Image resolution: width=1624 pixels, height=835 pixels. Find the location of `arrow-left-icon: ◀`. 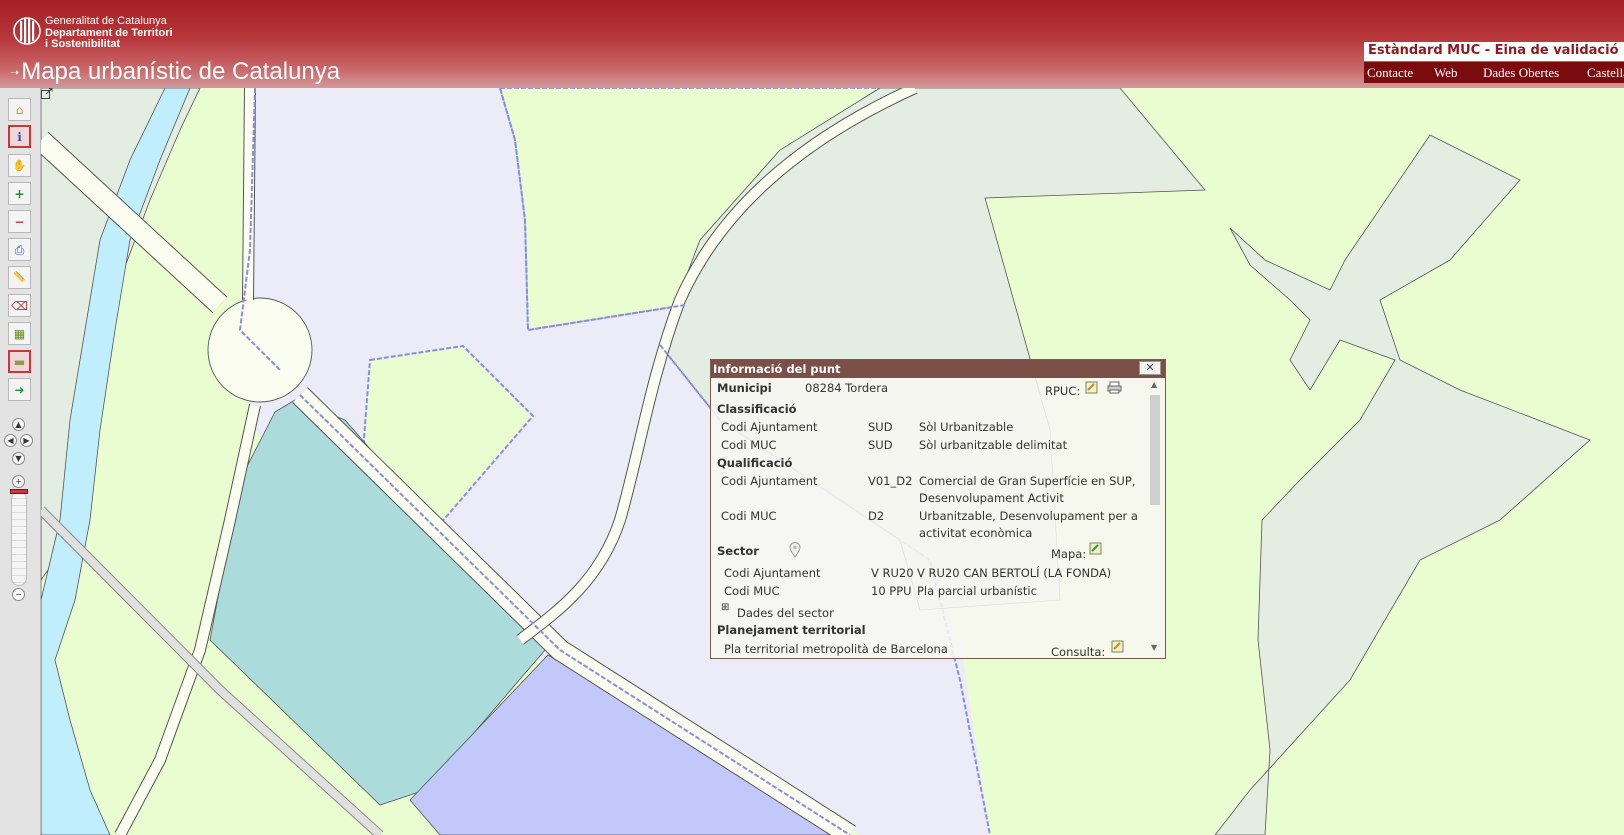

arrow-left-icon: ◀ is located at coordinates (10, 440).